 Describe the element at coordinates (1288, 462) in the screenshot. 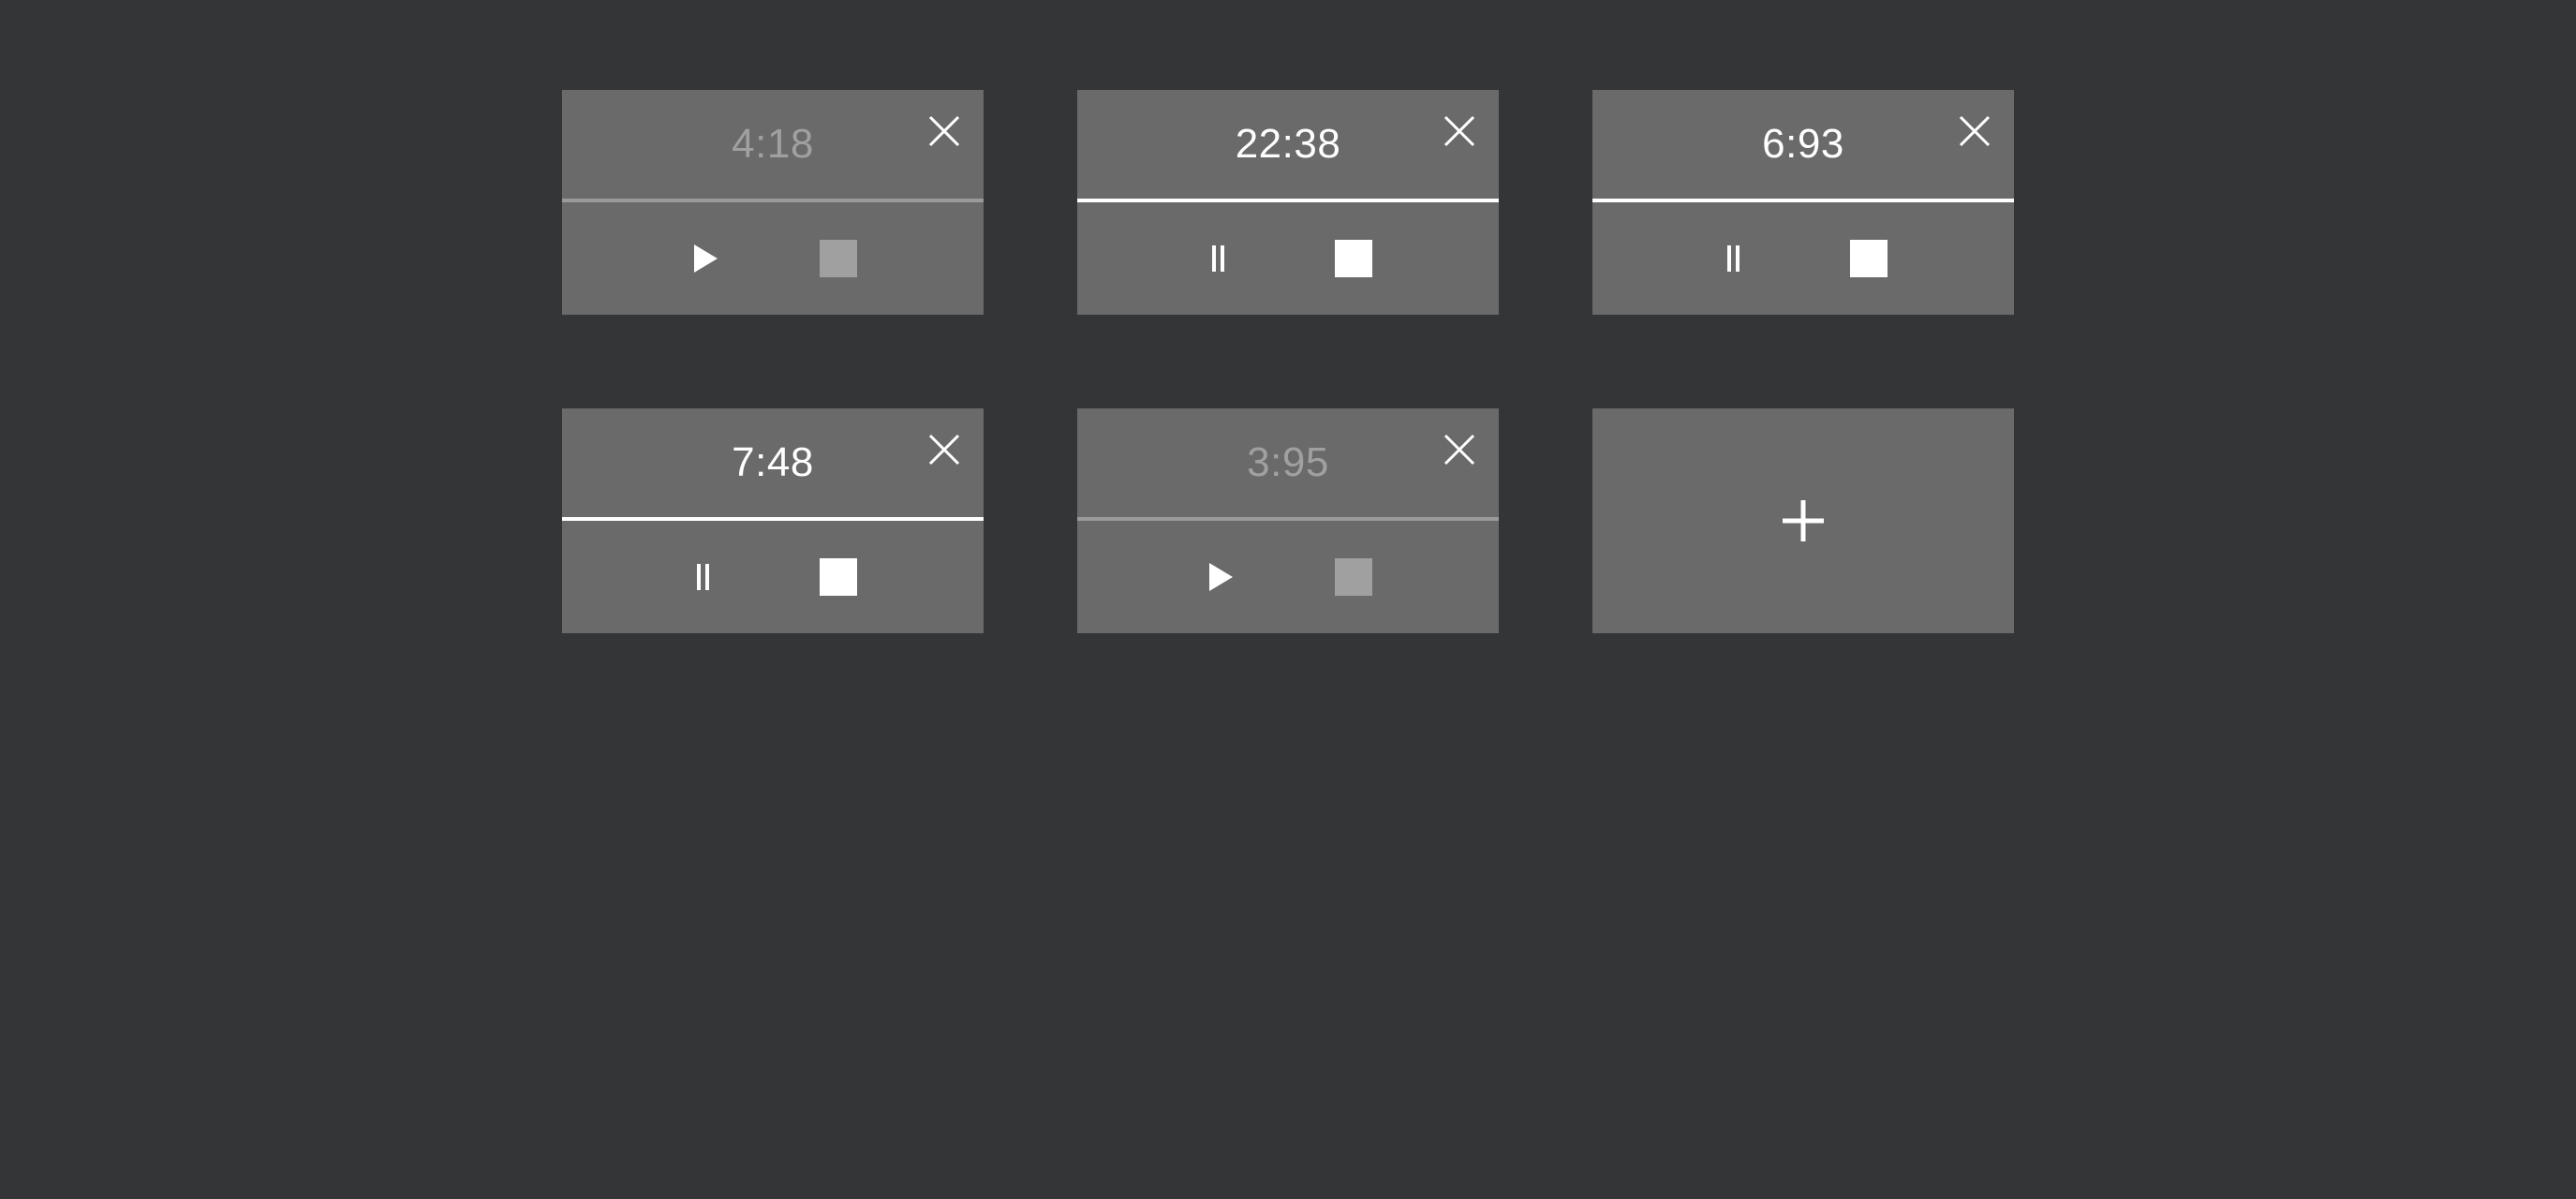

I see `timer-time: 3:95` at that location.